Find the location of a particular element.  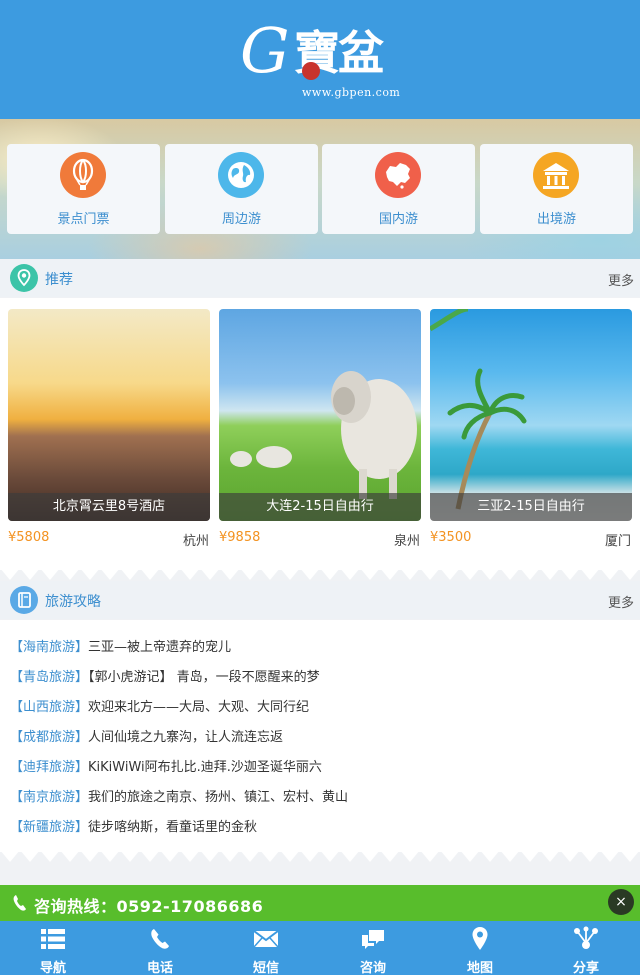

category-nearby: 周边游 is located at coordinates (241, 189).